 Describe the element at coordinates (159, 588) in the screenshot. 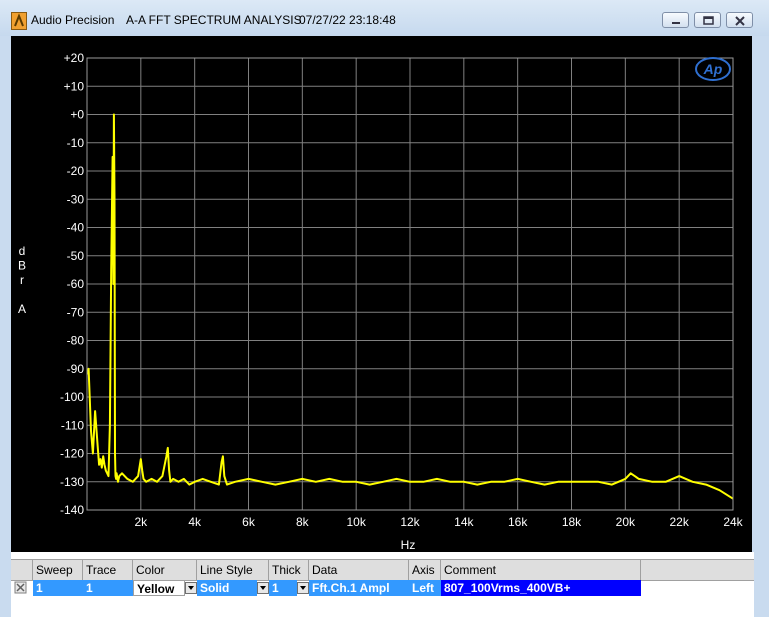

I see `cell-color-select: Yellow` at that location.